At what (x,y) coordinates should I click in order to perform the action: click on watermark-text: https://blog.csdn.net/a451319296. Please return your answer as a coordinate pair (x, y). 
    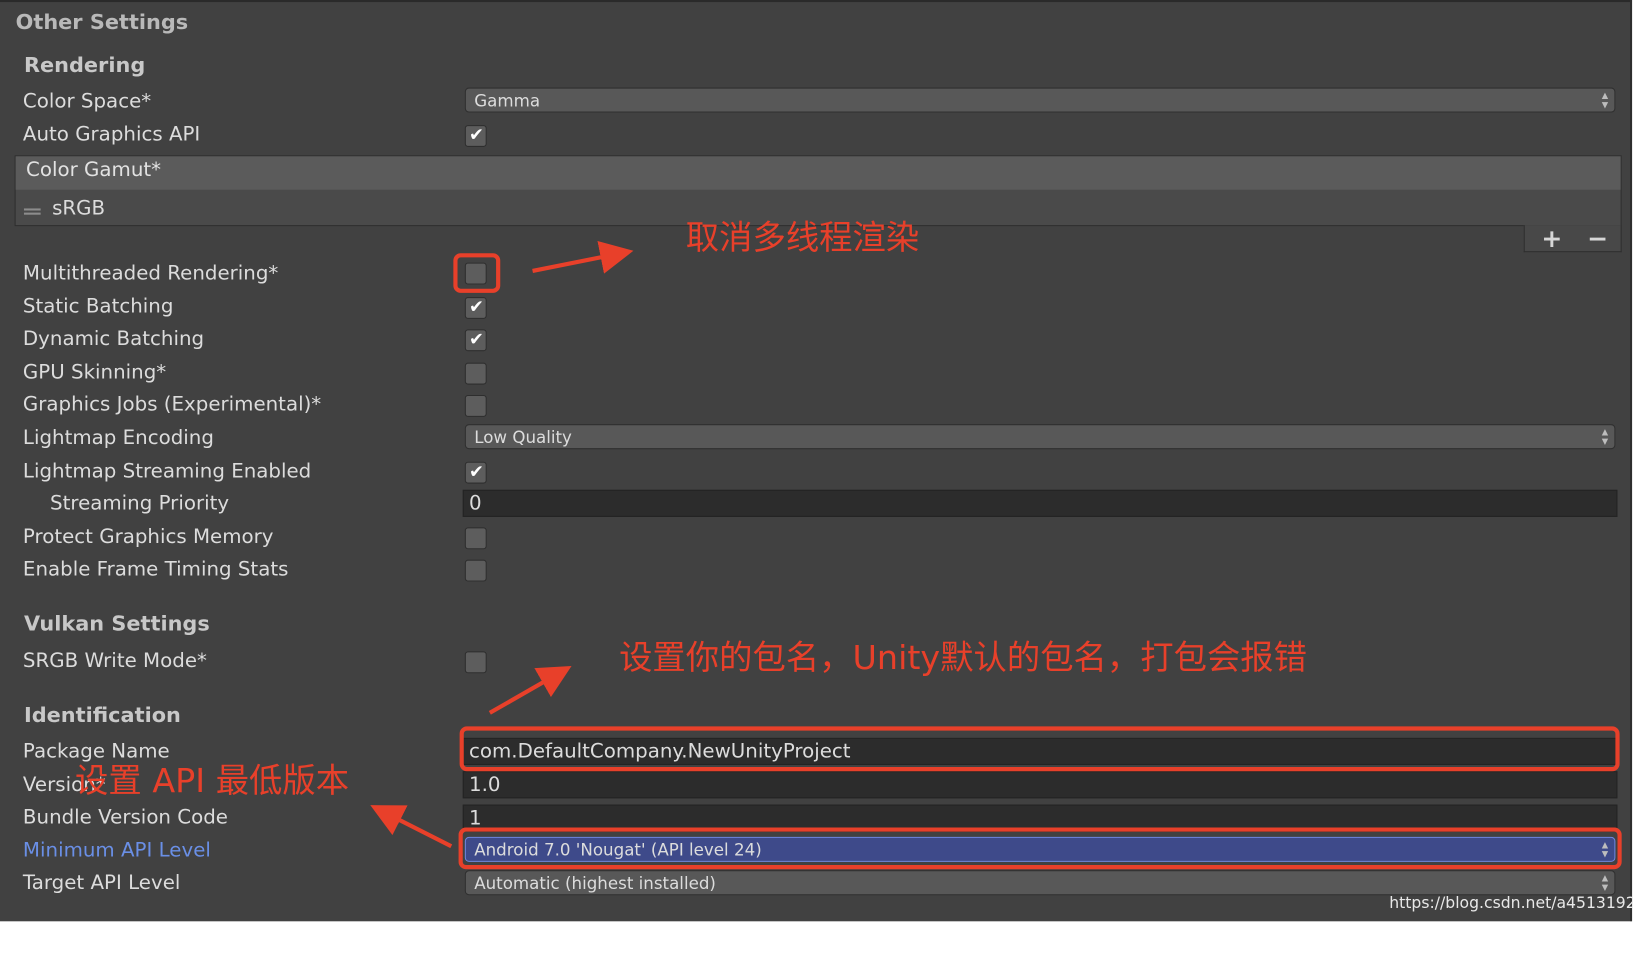
    Looking at the image, I should click on (1511, 902).